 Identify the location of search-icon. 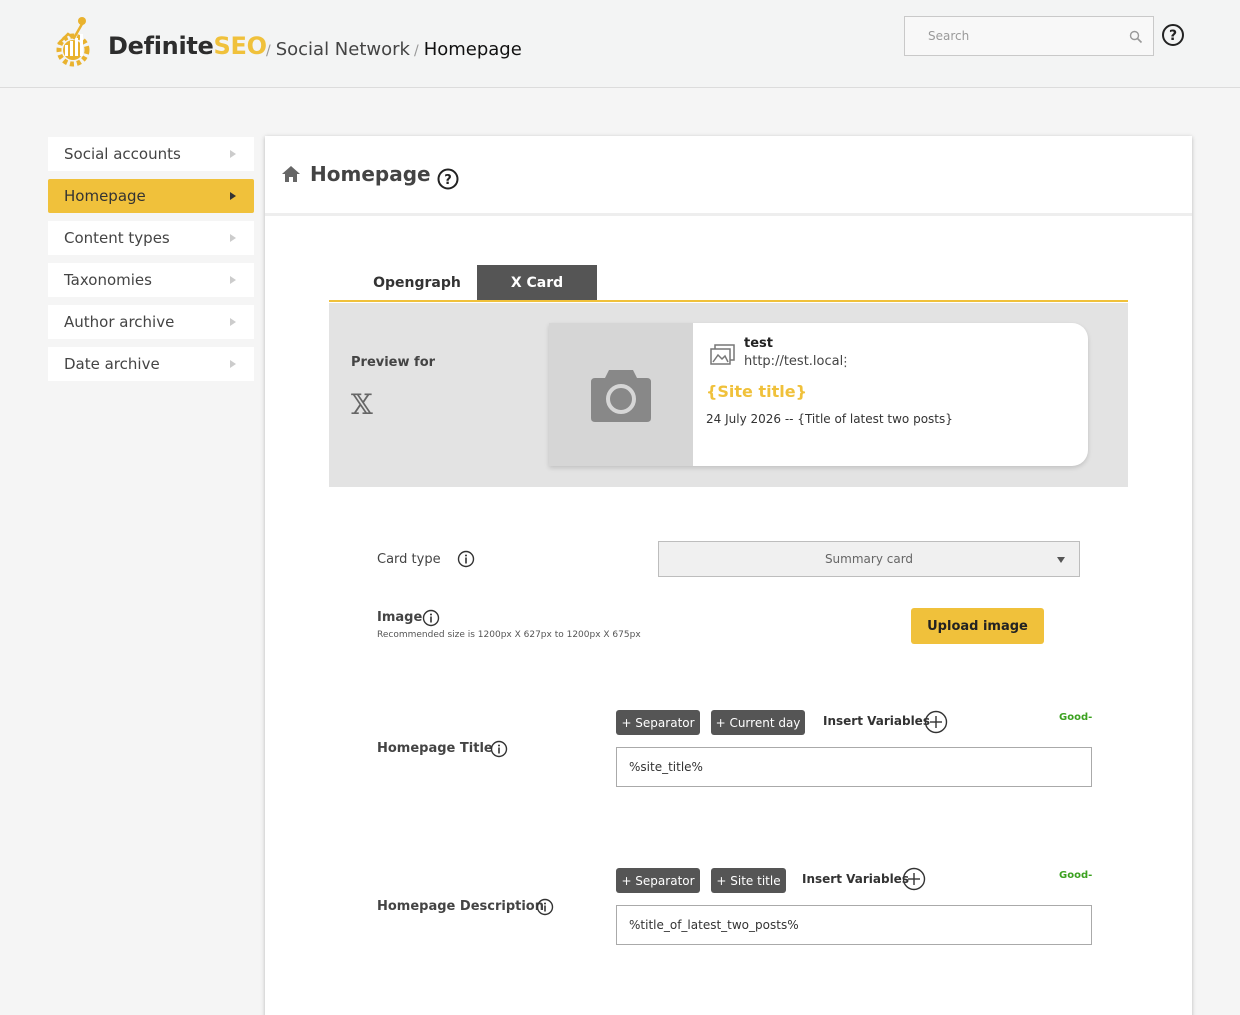
(1136, 38).